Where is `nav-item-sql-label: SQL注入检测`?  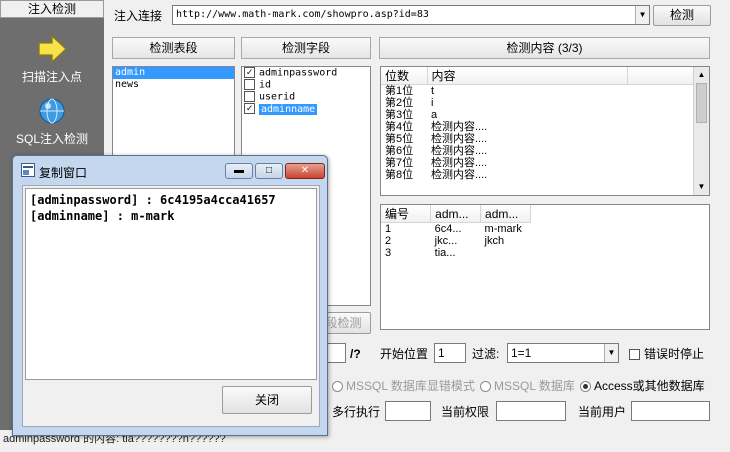
nav-item-sql-label: SQL注入检测 is located at coordinates (51, 139).